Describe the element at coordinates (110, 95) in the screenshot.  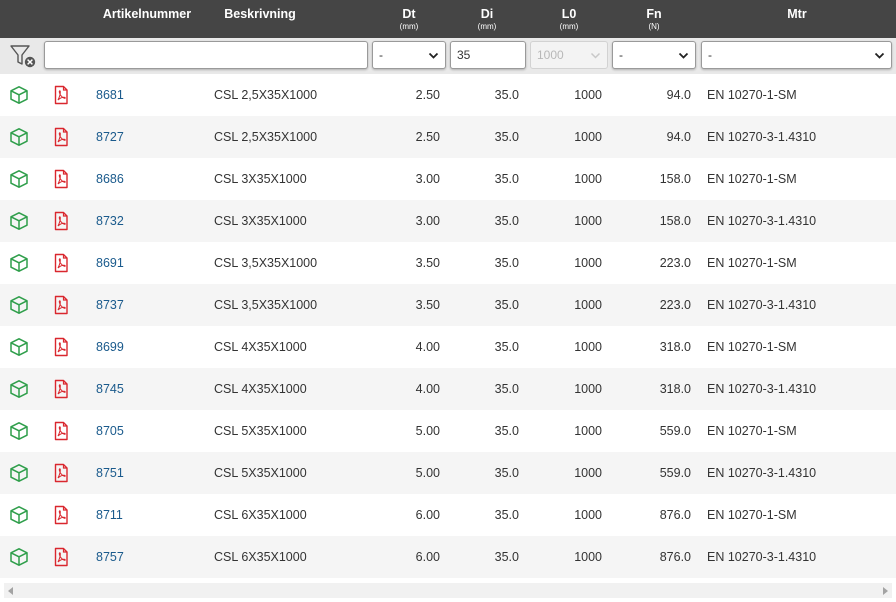
I see `artikelnummer-link: 8681` at that location.